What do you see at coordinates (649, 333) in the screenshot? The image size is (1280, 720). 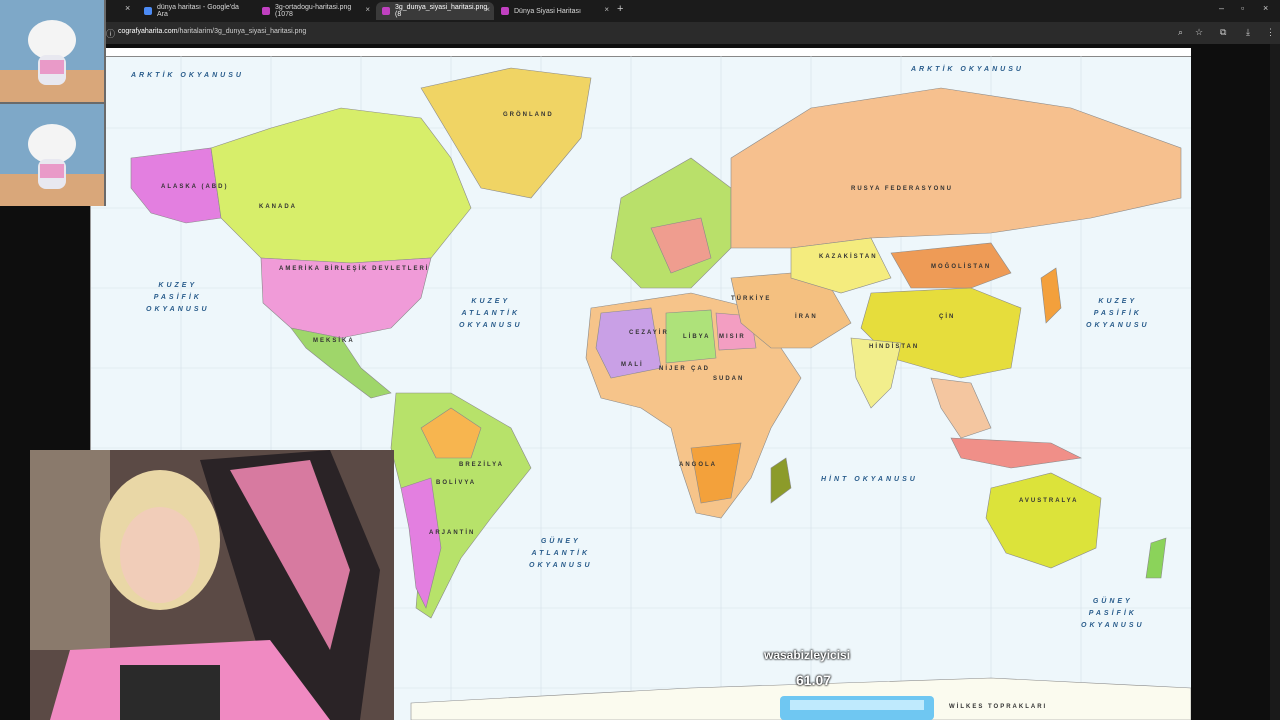 I see `country-label: CEZAYİR` at bounding box center [649, 333].